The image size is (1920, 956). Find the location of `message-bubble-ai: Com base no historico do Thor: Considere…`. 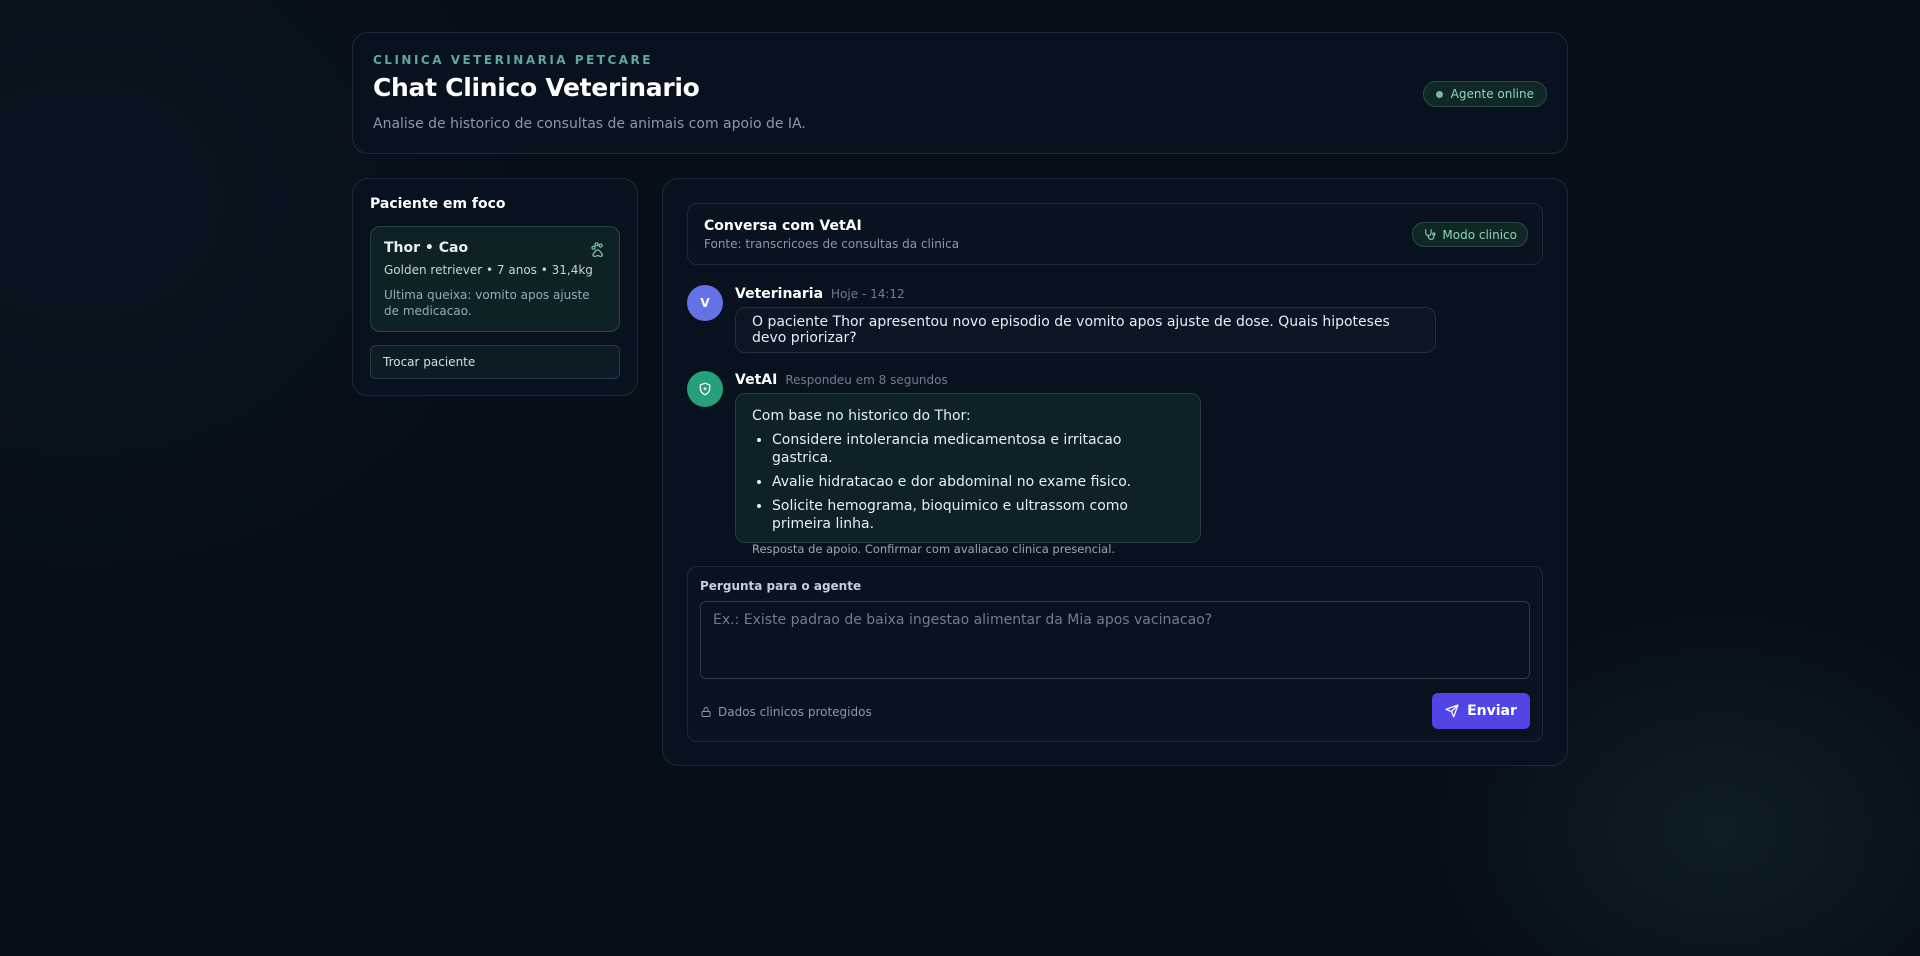

message-bubble-ai: Com base no historico do Thor: Considere… is located at coordinates (968, 474).